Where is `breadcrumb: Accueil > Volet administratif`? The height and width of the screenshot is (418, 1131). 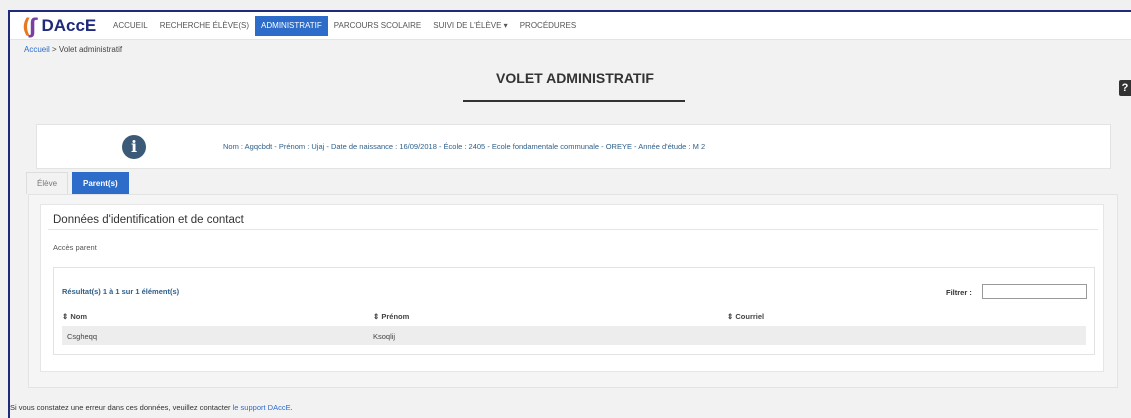
breadcrumb: Accueil > Volet administratif is located at coordinates (73, 49).